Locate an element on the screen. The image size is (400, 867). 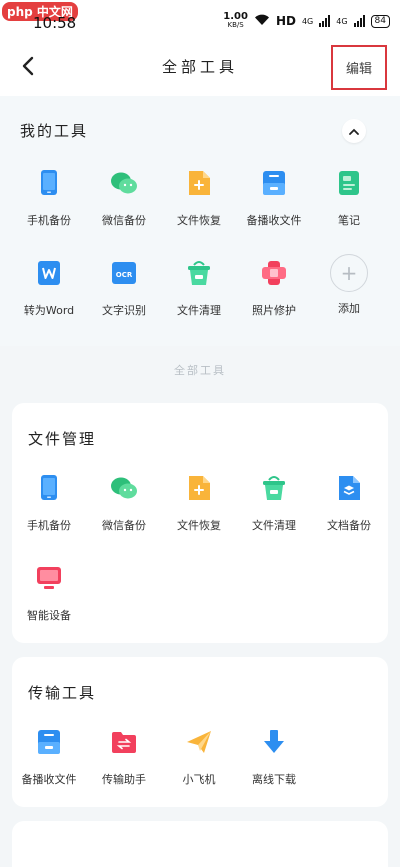
svg-text: OCR is located at coordinates (124, 275).